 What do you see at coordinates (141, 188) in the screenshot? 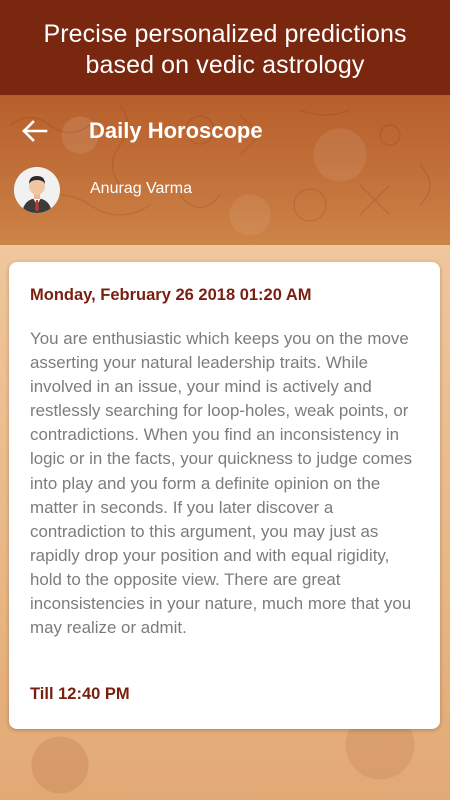
I see `user-name: Anurag Varma` at bounding box center [141, 188].